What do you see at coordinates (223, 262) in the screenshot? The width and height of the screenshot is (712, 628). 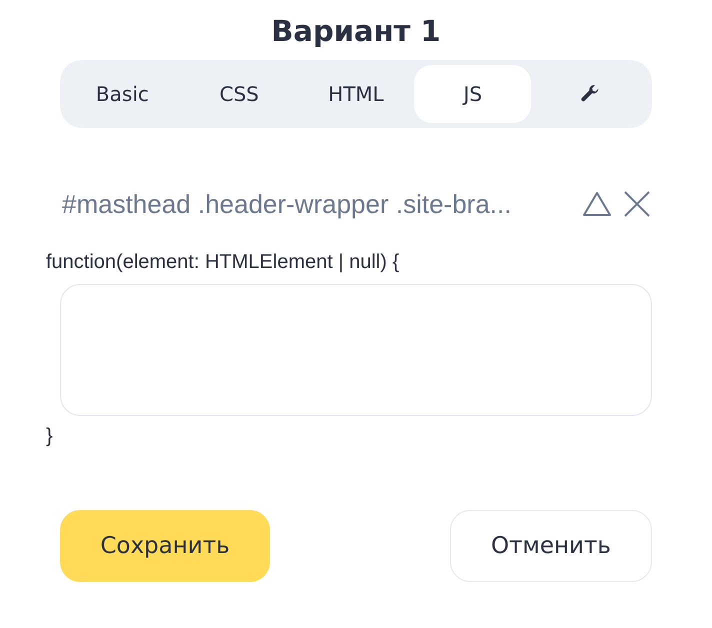 I see `code-text: function(element: HTMLElement | null) {` at bounding box center [223, 262].